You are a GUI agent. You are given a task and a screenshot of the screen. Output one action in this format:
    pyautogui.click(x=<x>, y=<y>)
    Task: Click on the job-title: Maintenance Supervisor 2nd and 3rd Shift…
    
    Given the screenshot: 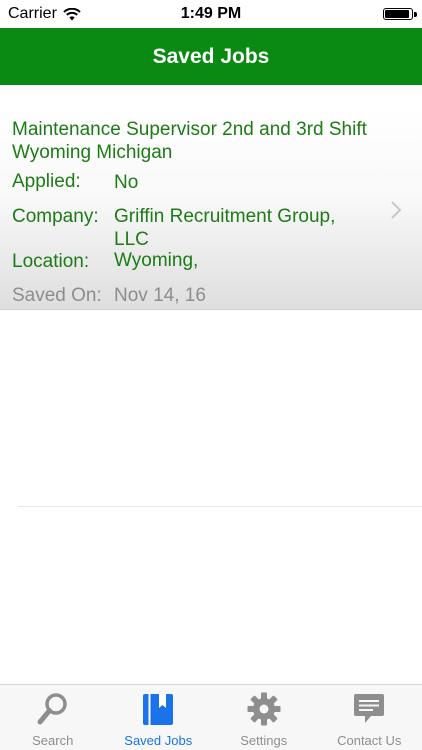 What is the action you would take?
    pyautogui.click(x=189, y=141)
    